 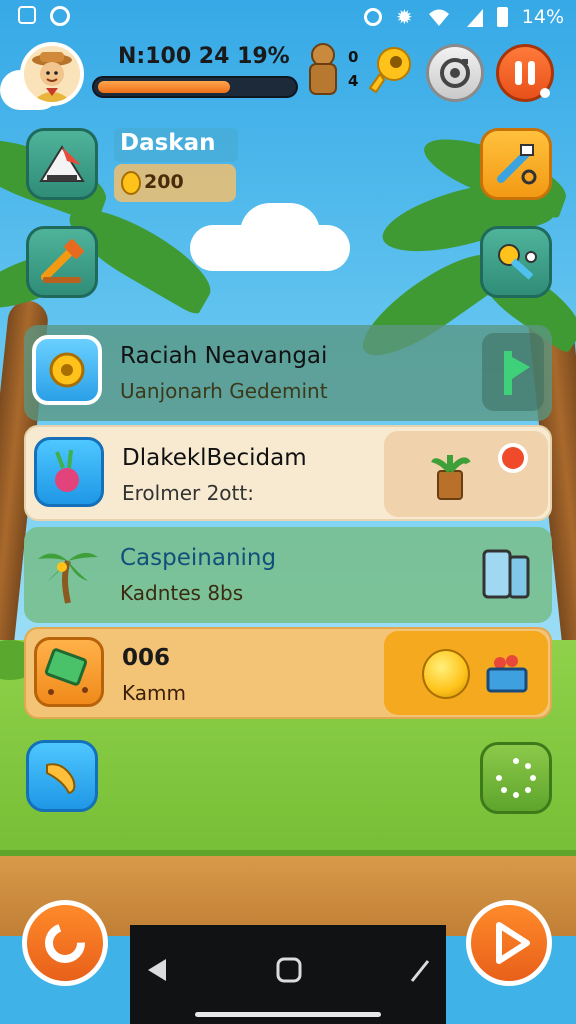 I want to click on coin-counter: 200, so click(x=175, y=183).